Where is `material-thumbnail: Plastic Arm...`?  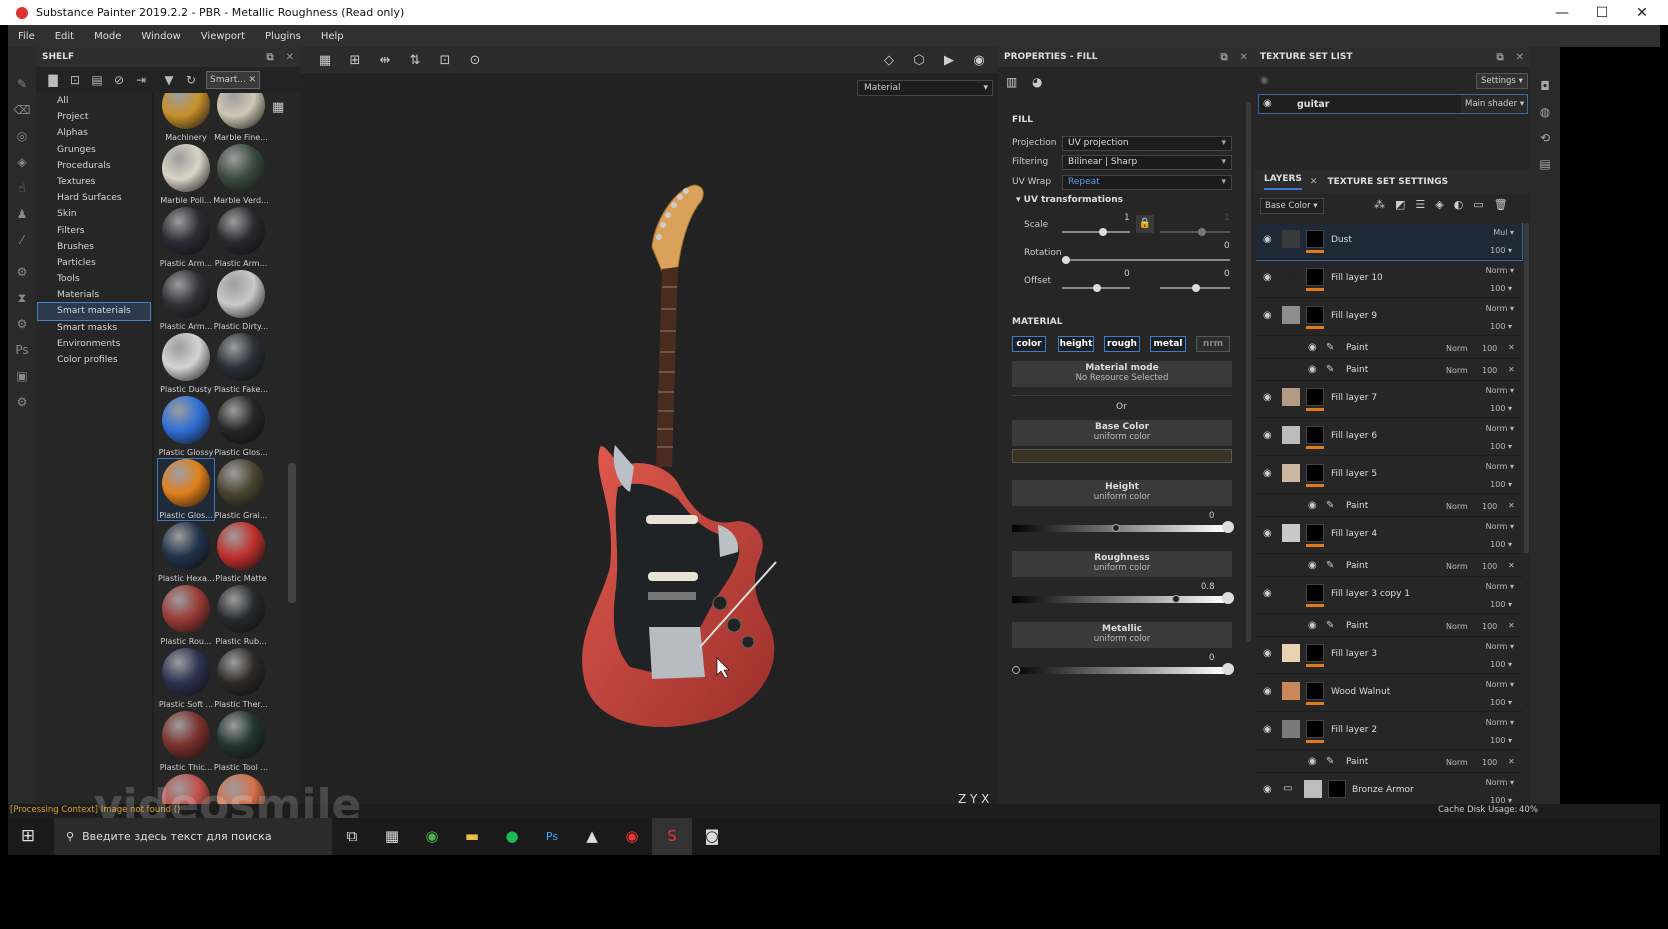
material-thumbnail: Plastic Arm... is located at coordinates (186, 300).